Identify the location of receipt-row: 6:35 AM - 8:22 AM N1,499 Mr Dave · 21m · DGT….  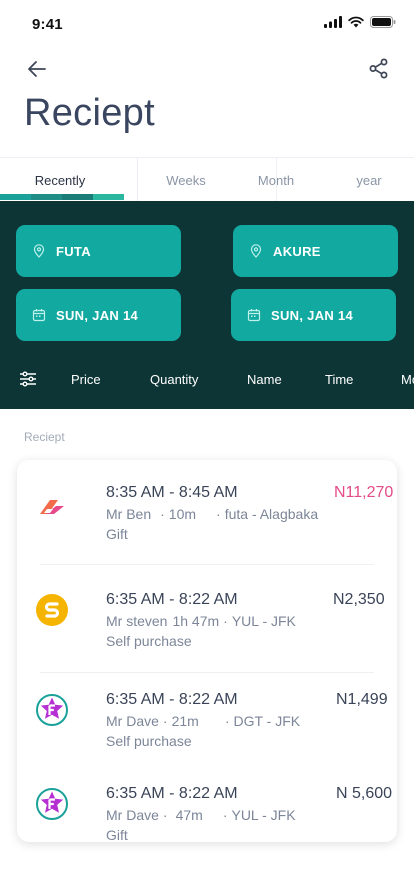
(207, 735).